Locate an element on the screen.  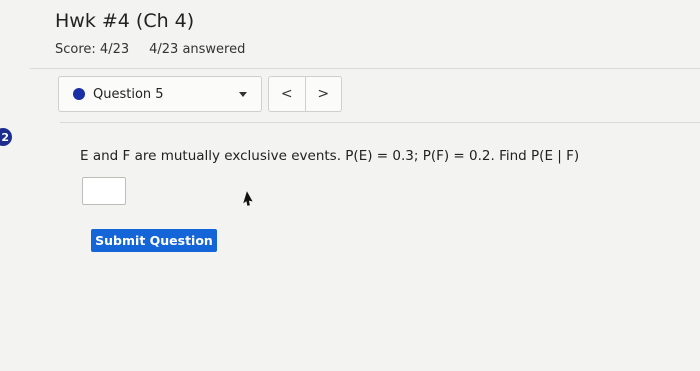
score-text: Score: 4/23 is located at coordinates (92, 49).